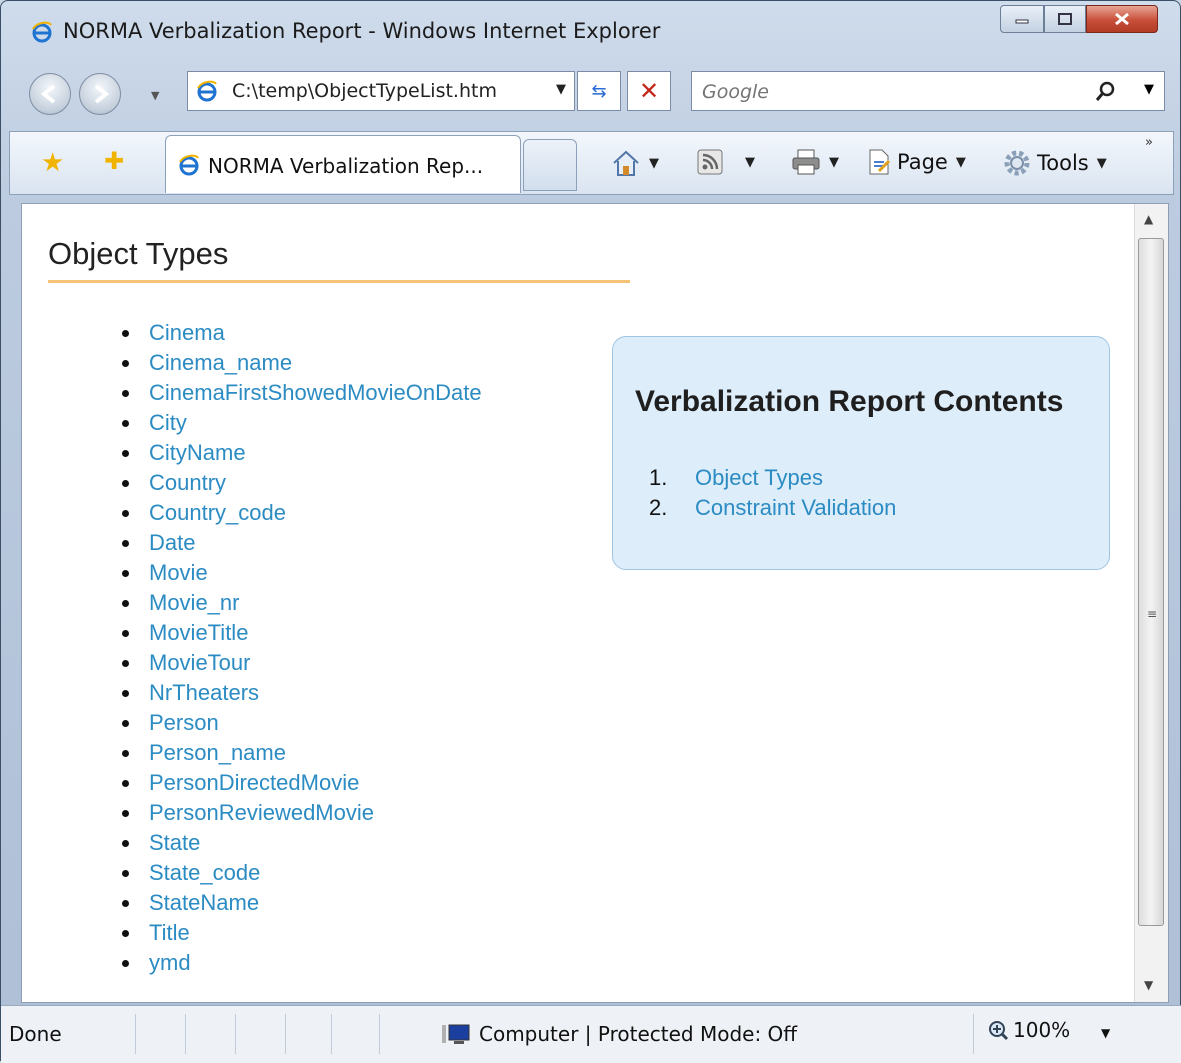 Image resolution: width=1181 pixels, height=1063 pixels. I want to click on window-controls, so click(1079, 19).